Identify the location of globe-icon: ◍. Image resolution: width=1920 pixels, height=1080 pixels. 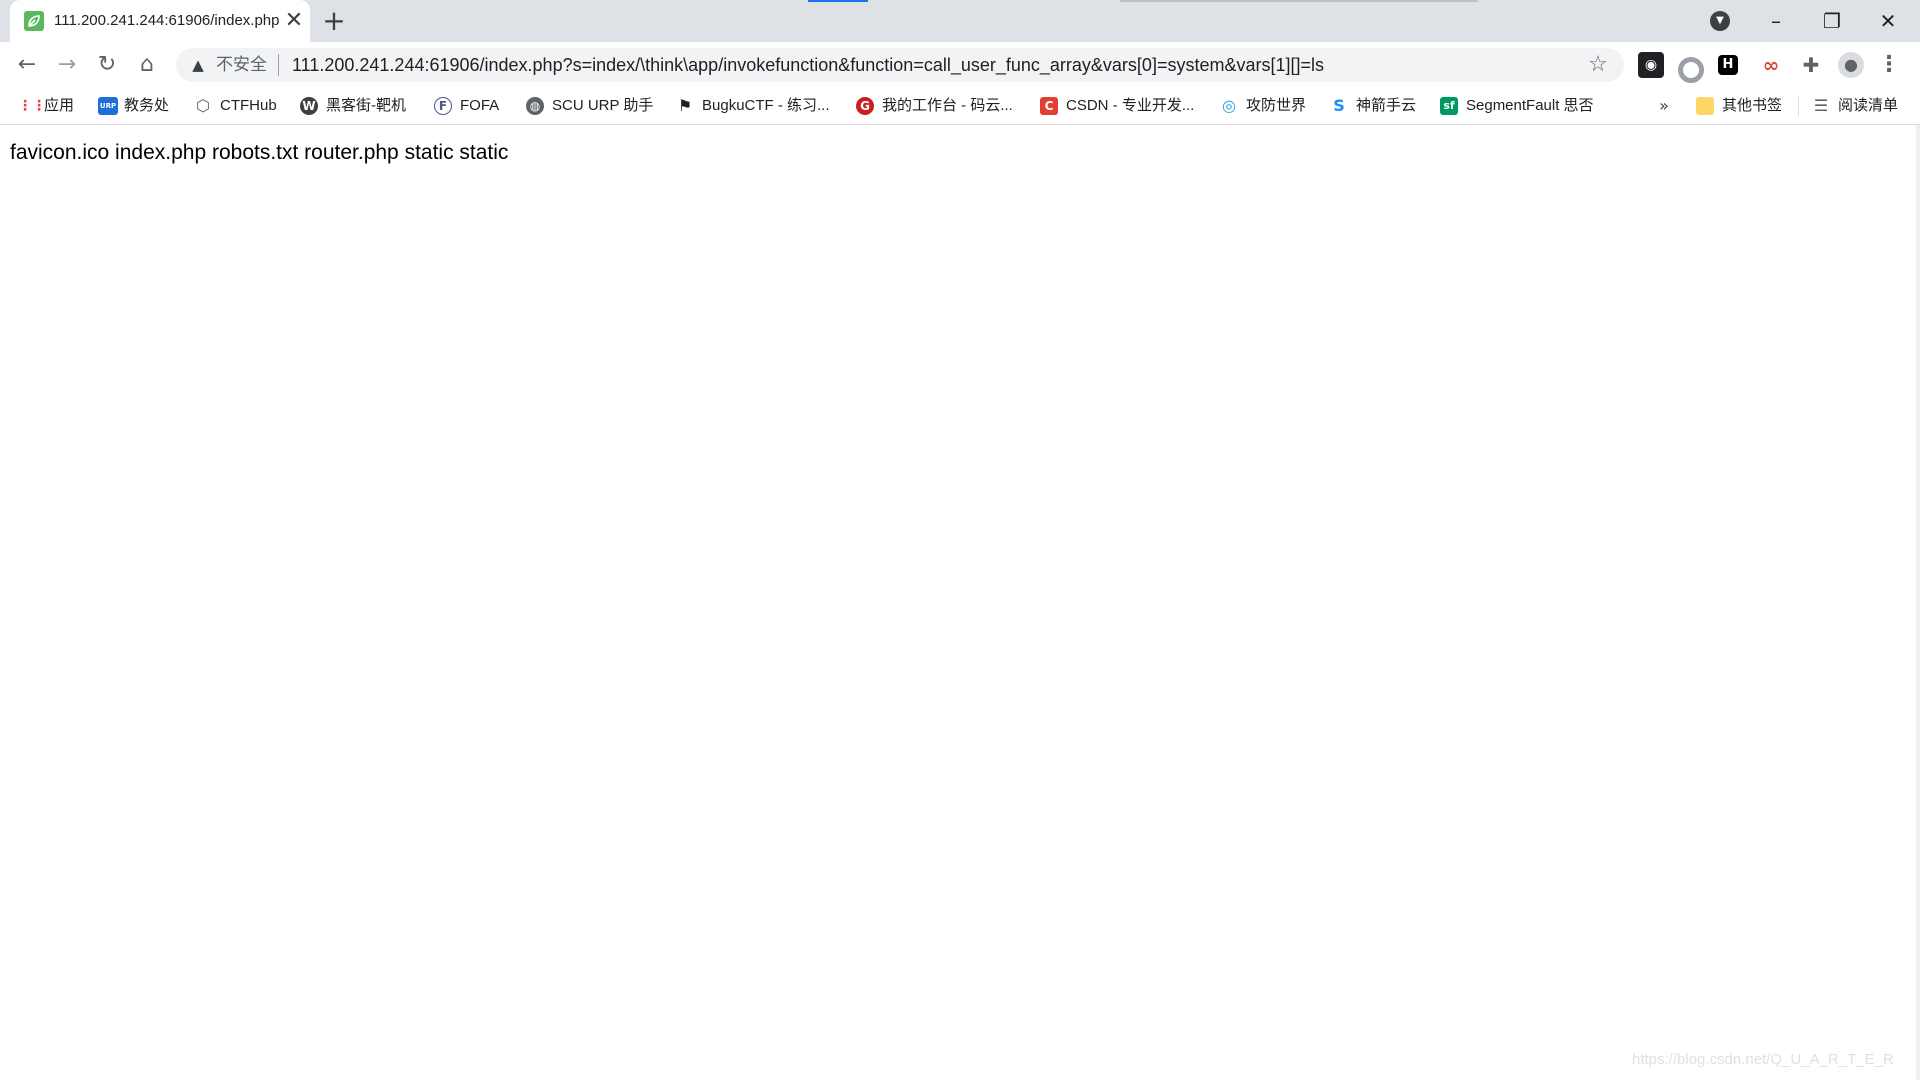
(535, 106).